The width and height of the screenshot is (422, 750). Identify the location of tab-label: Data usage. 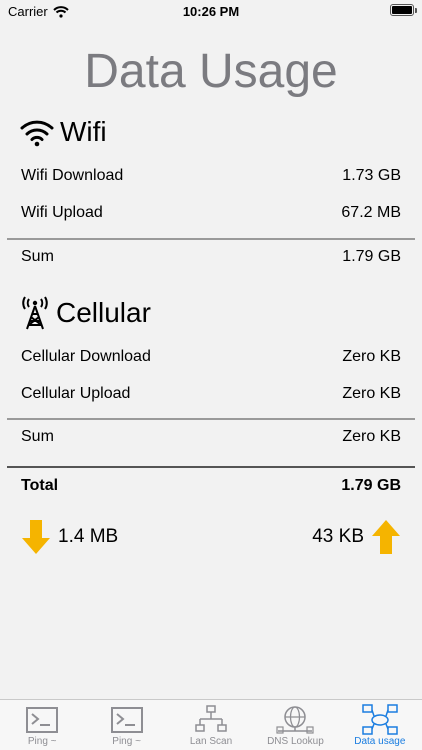
(380, 741).